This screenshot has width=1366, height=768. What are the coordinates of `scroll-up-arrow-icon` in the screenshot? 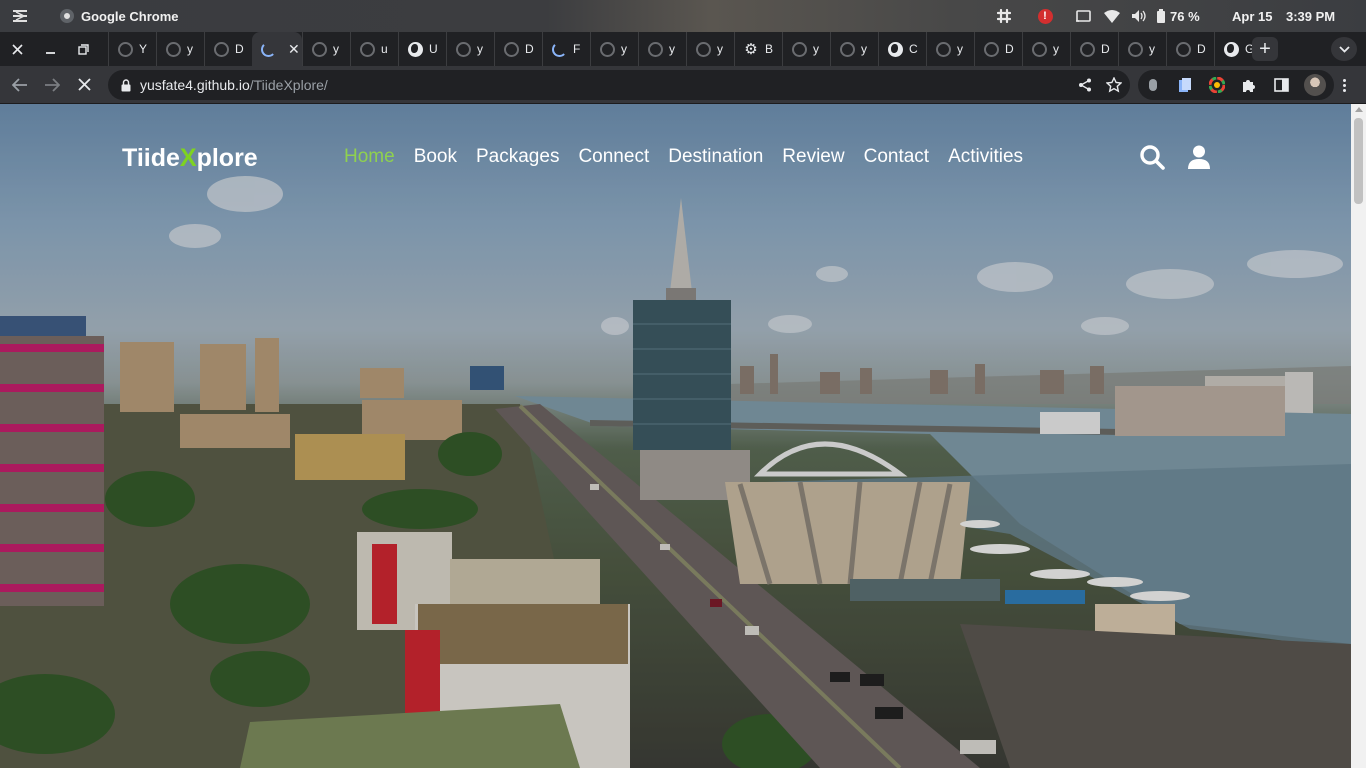 It's located at (1359, 109).